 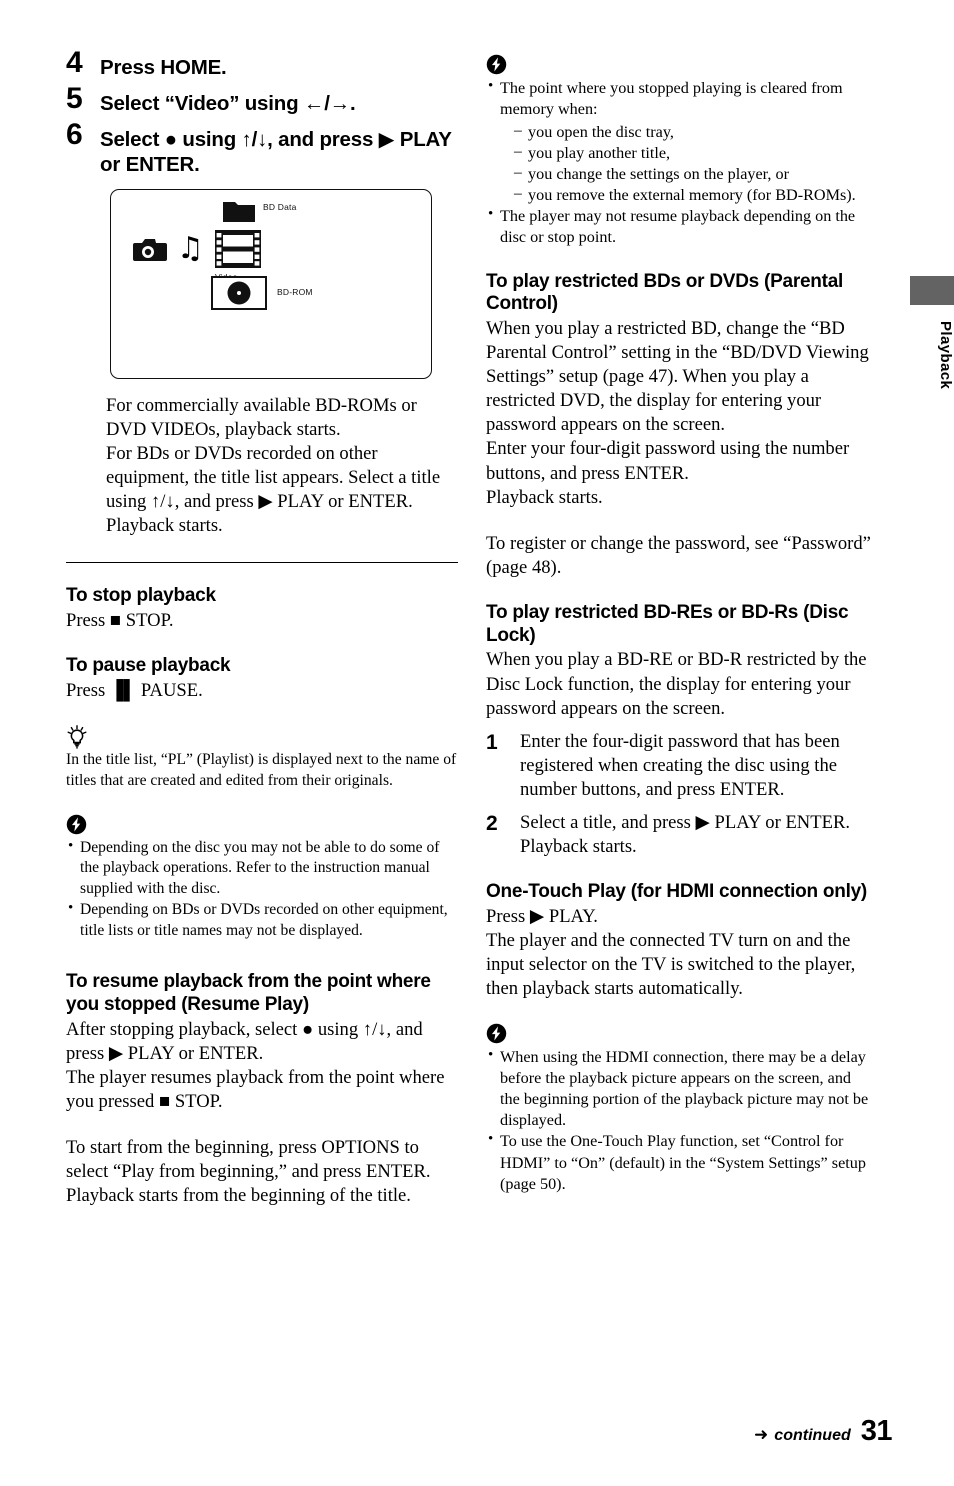 What do you see at coordinates (190, 248) in the screenshot?
I see `music-note-icon: ♫` at bounding box center [190, 248].